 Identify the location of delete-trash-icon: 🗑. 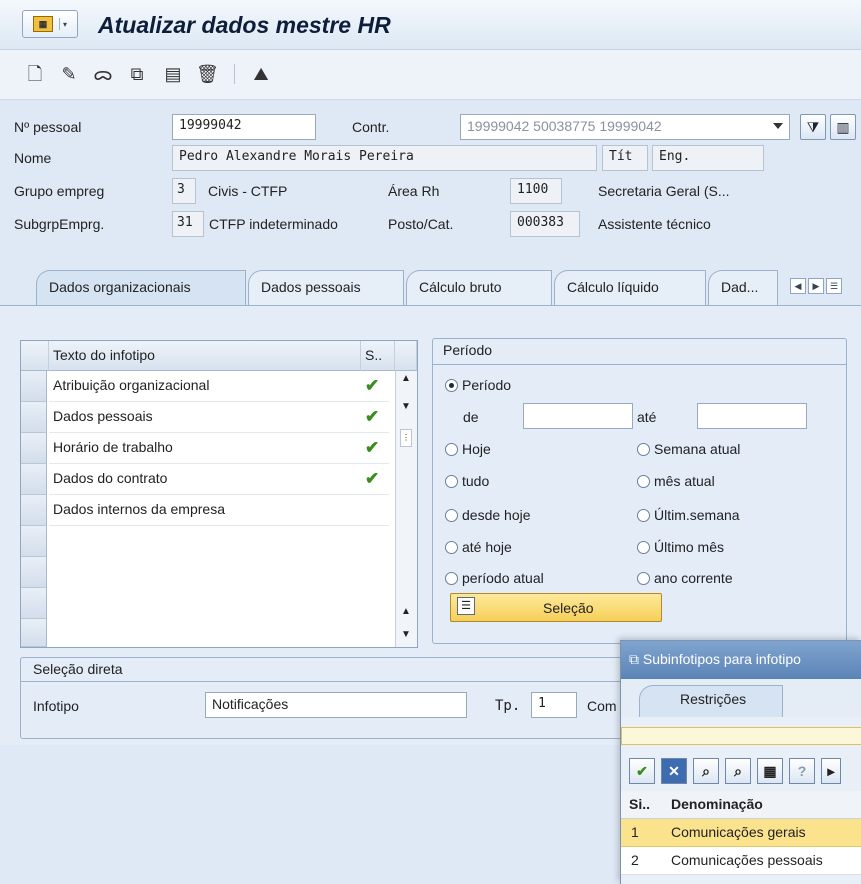
(207, 74).